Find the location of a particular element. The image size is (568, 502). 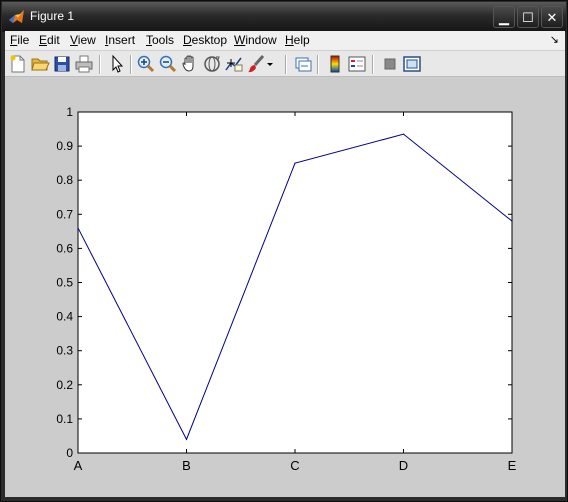

zoom-in-icon is located at coordinates (146, 64).